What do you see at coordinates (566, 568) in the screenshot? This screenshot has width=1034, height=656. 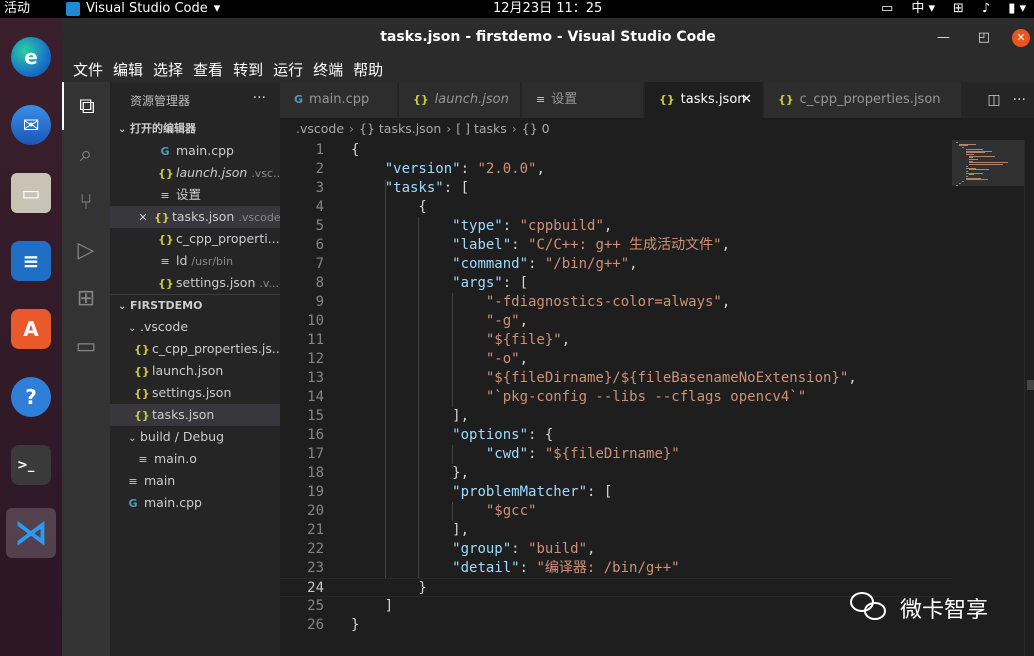 I see `code-text: "detail": "编译器: /bin/g++"` at bounding box center [566, 568].